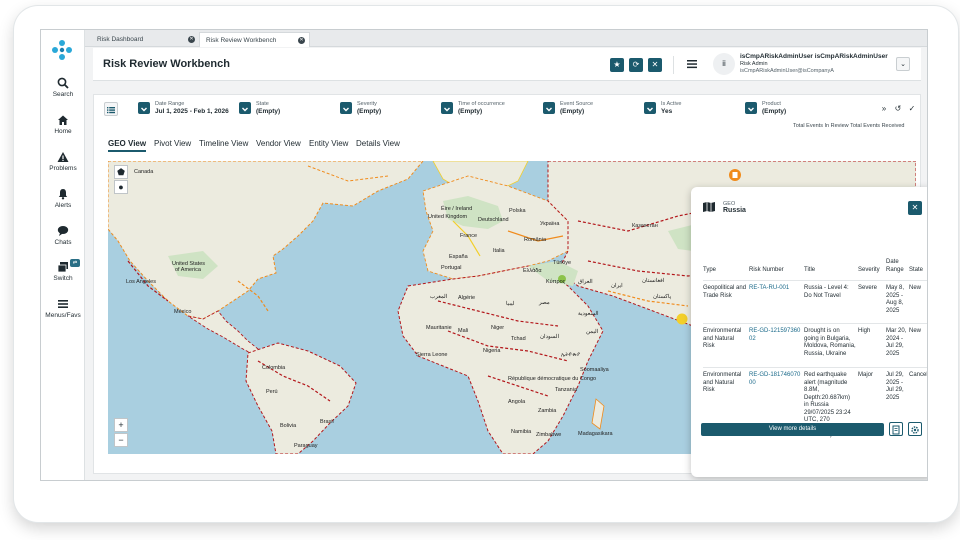 Image resolution: width=960 pixels, height=540 pixels. What do you see at coordinates (75, 263) in the screenshot?
I see `switch-badge-icon: ⇄` at bounding box center [75, 263].